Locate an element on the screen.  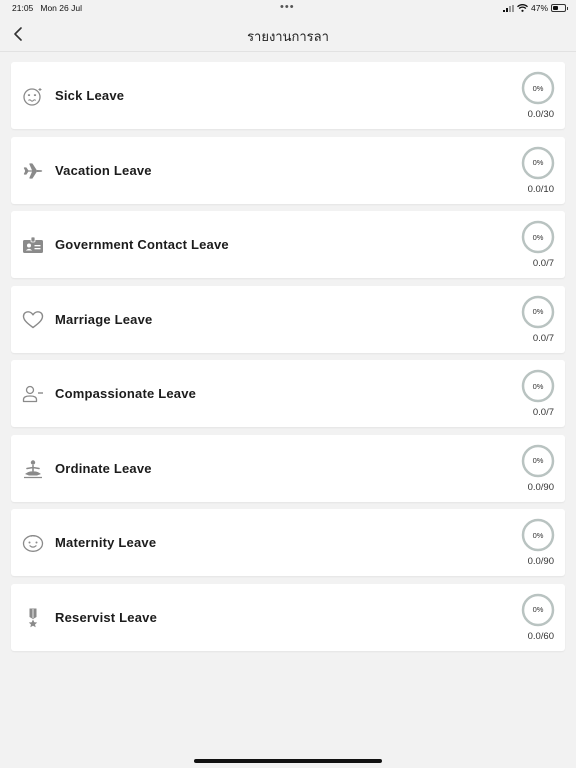
status-time: 21:05 is located at coordinates (23, 8).